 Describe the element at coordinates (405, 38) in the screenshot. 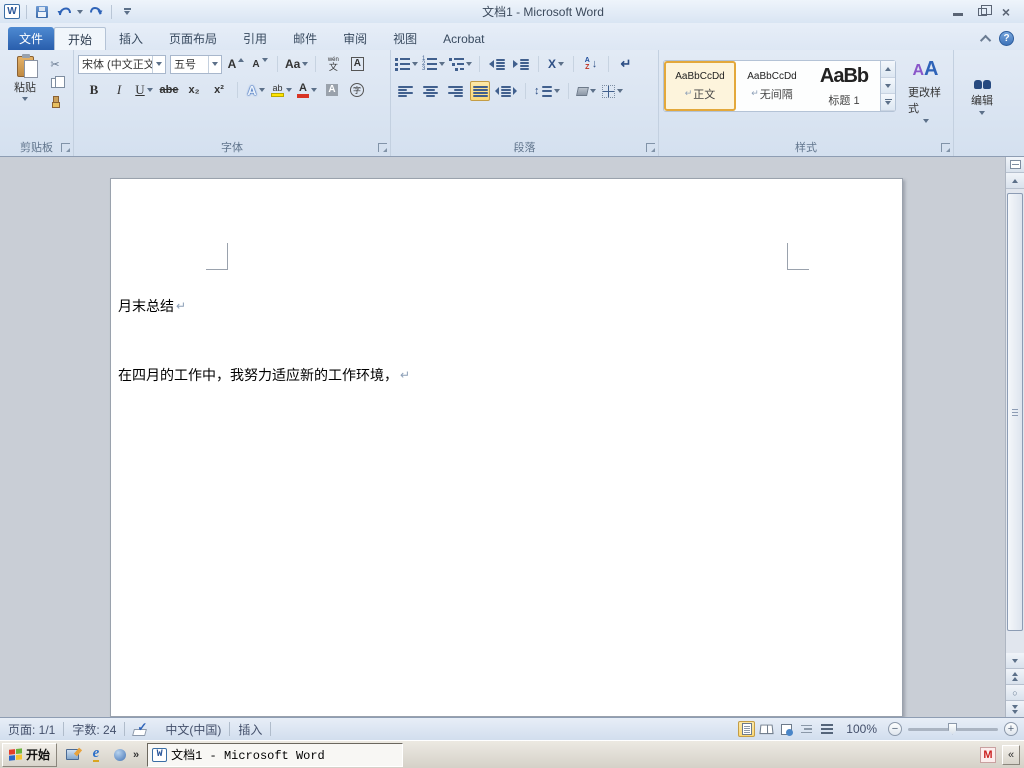

I see `tab-view: 视图` at that location.